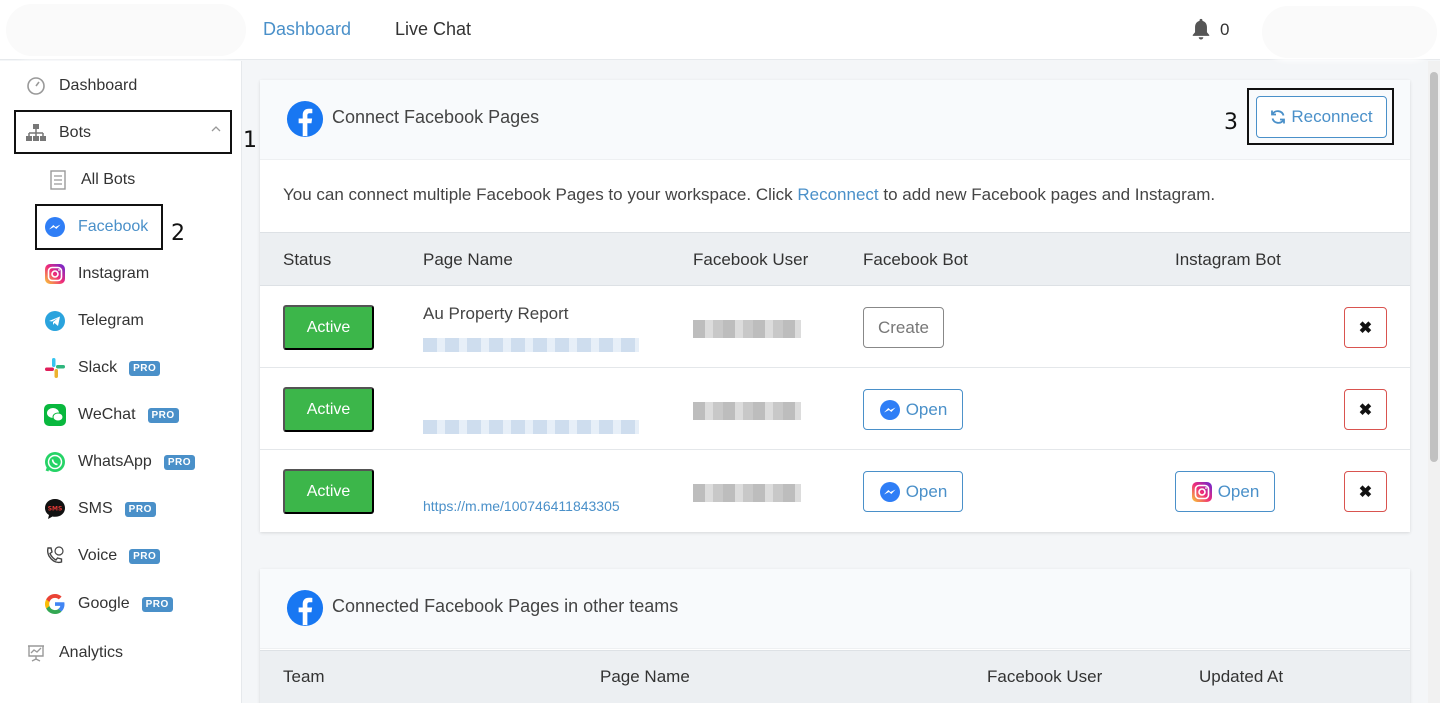 The width and height of the screenshot is (1440, 703). I want to click on svg-text: SMS, so click(55, 509).